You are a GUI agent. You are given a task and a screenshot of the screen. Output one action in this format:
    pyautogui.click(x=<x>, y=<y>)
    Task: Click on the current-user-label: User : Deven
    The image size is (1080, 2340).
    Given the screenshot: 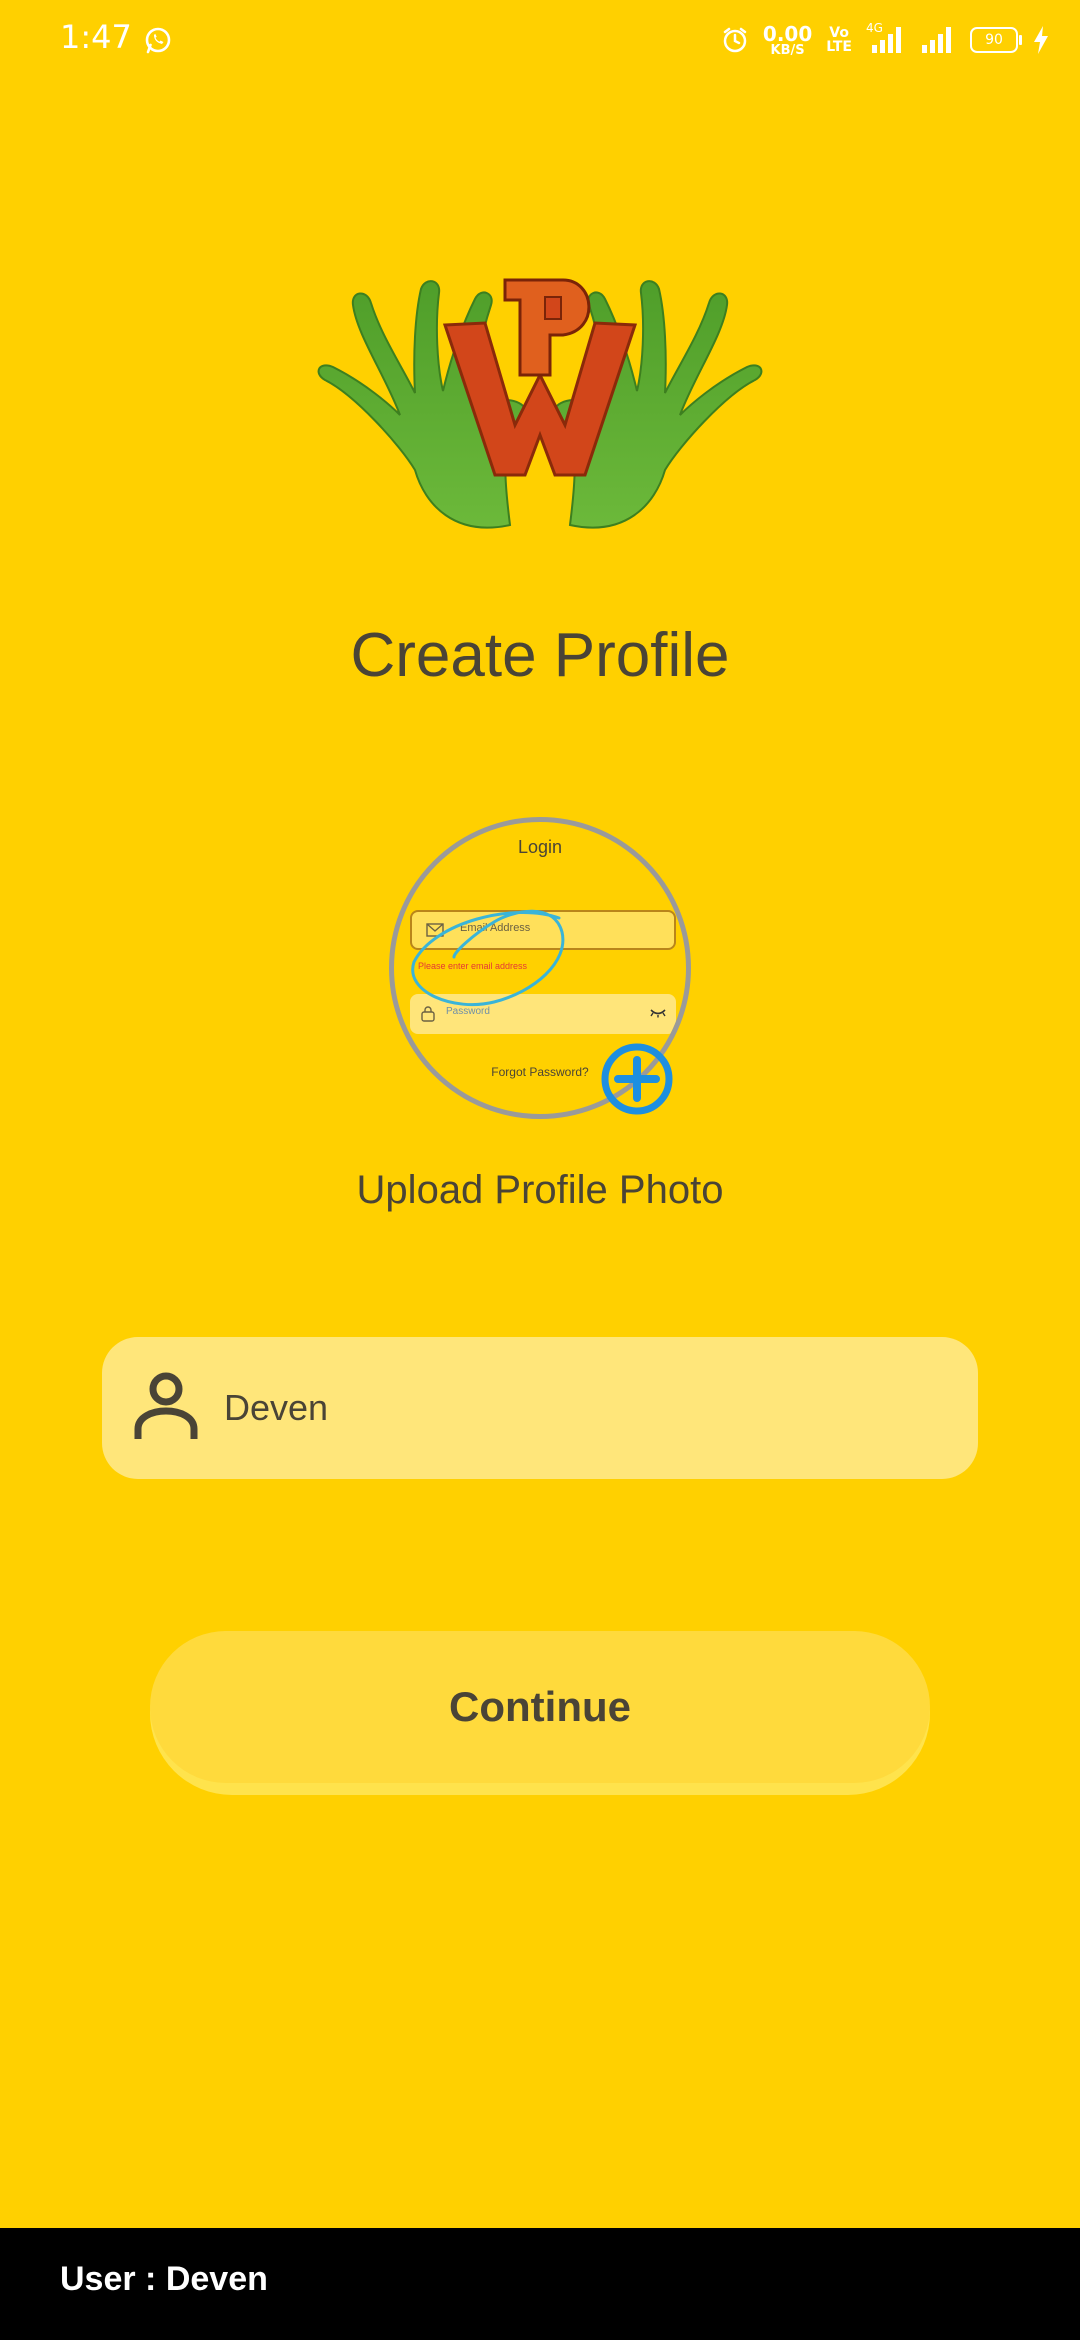 What is the action you would take?
    pyautogui.click(x=164, y=2279)
    